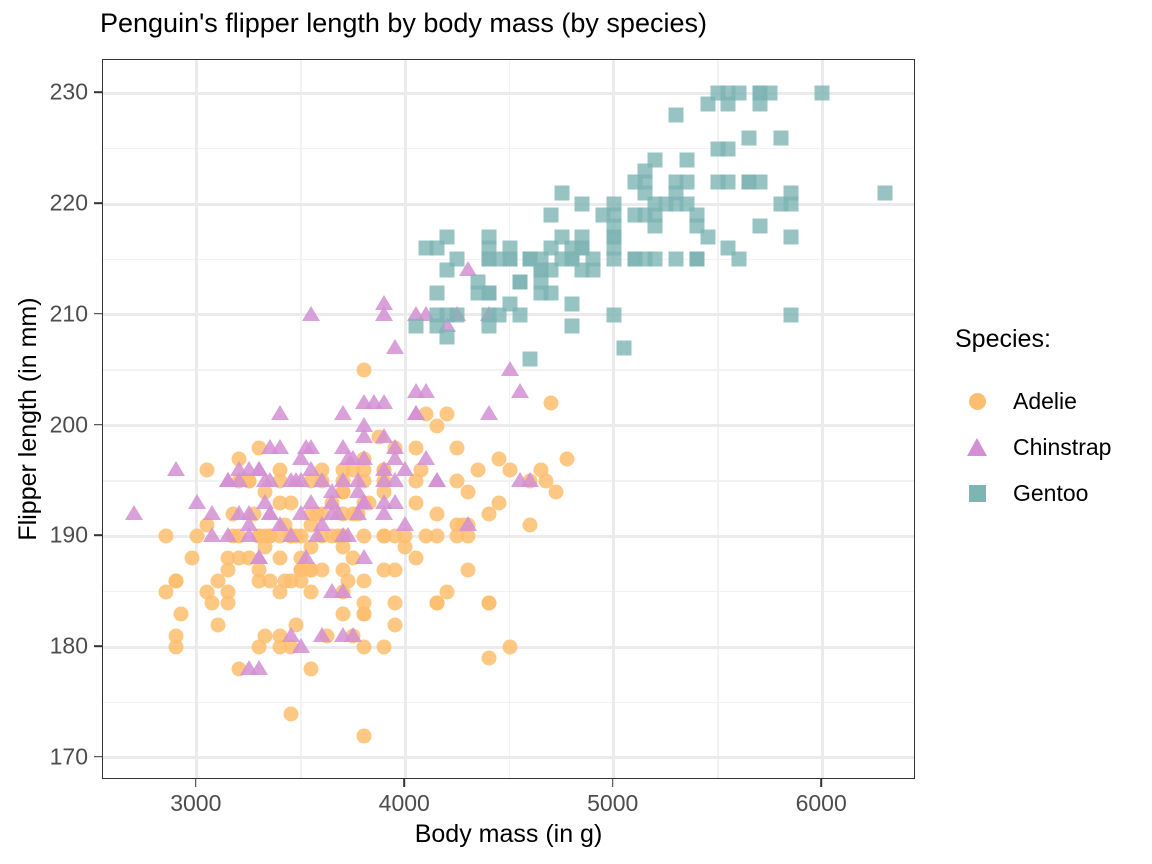  I want to click on legend-item-chinstrap: Chinstrap, so click(1050, 447).